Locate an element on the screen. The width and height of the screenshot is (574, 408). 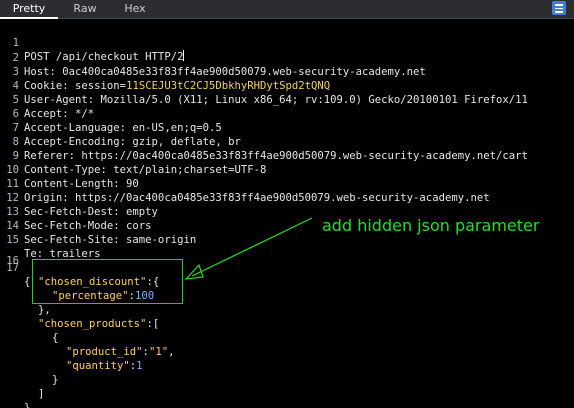
header-line: 12 Sec-Fetch-Dest: empty is located at coordinates (79, 197).